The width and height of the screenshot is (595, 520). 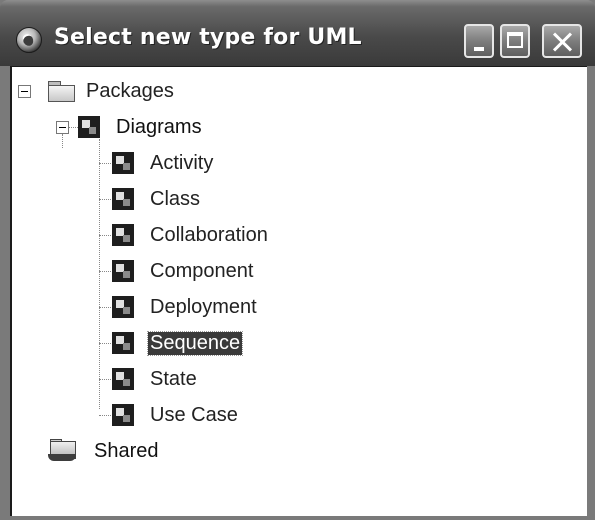 I want to click on tree-node-diagrams: Diagrams, so click(x=141, y=127).